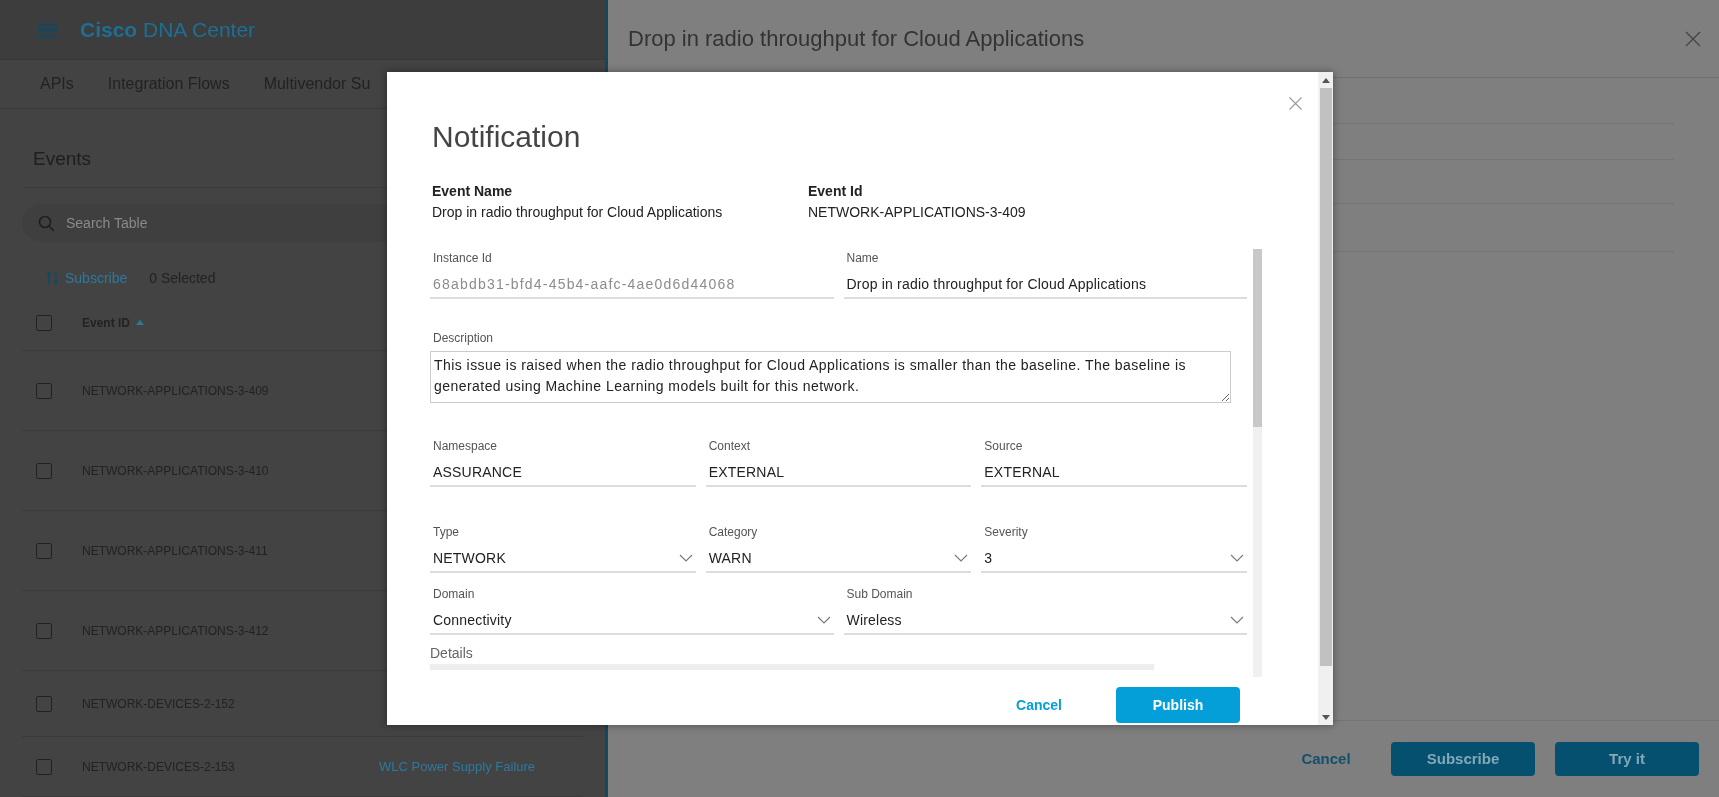 The height and width of the screenshot is (797, 1719). I want to click on sort-icon, so click(140, 322).